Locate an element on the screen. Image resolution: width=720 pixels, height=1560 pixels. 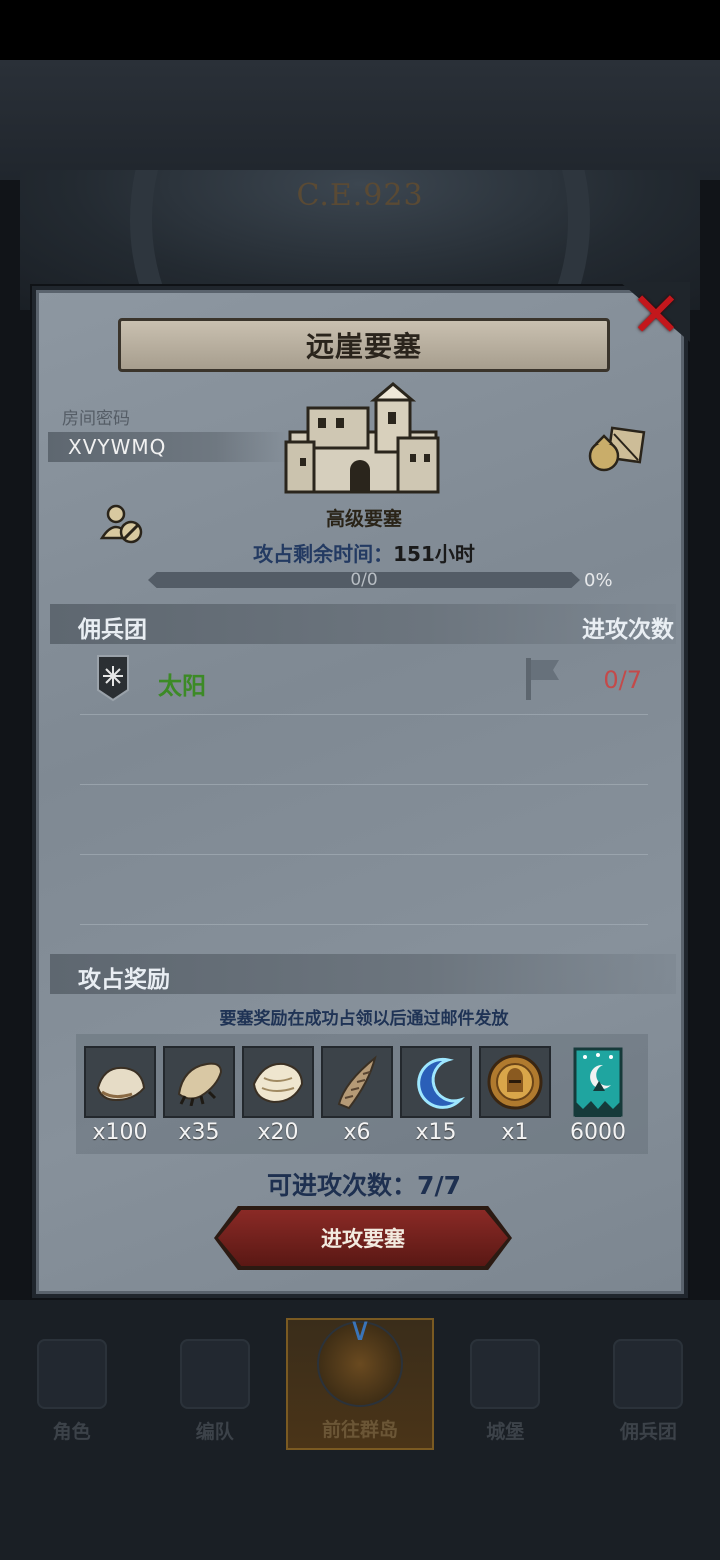
remaining-time: 攻占剩余时间：151小时 is located at coordinates (364, 552).